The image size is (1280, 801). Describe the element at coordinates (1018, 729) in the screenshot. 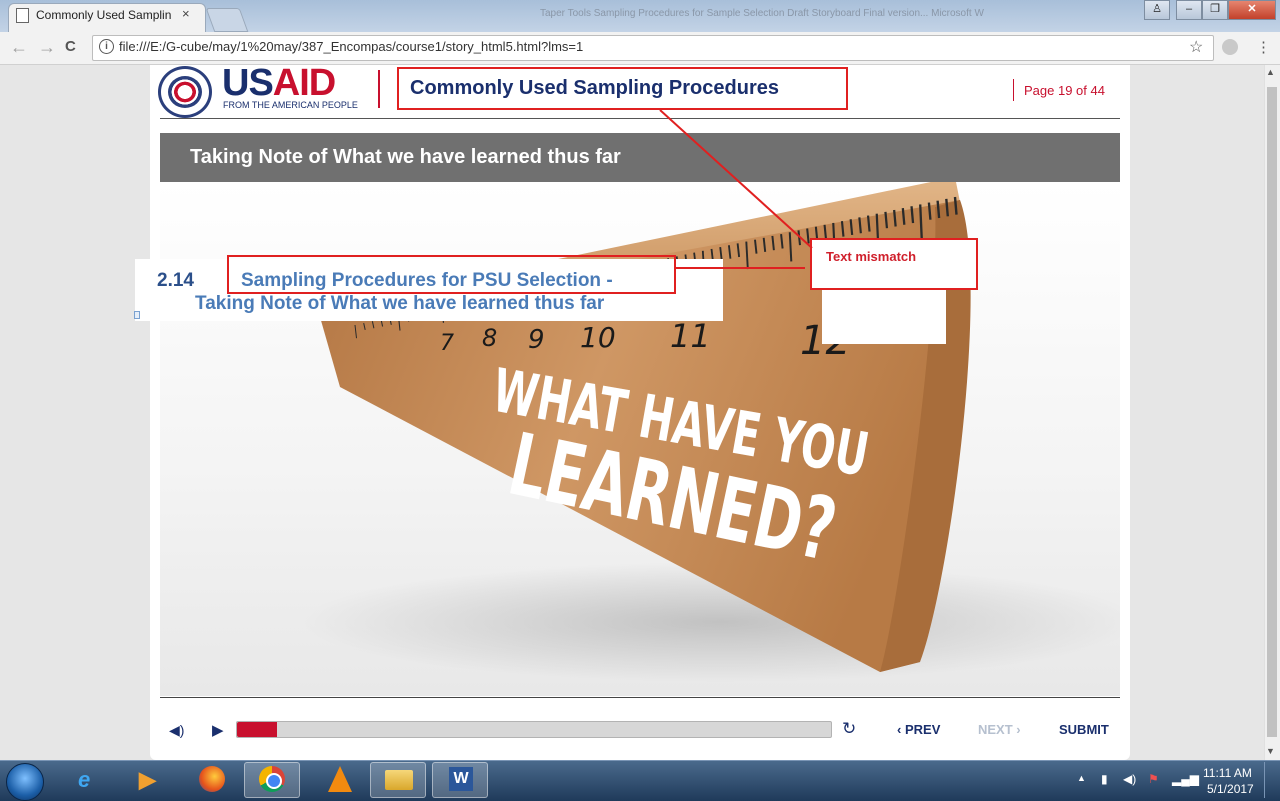

I see `chevron-right-icon: ›` at that location.